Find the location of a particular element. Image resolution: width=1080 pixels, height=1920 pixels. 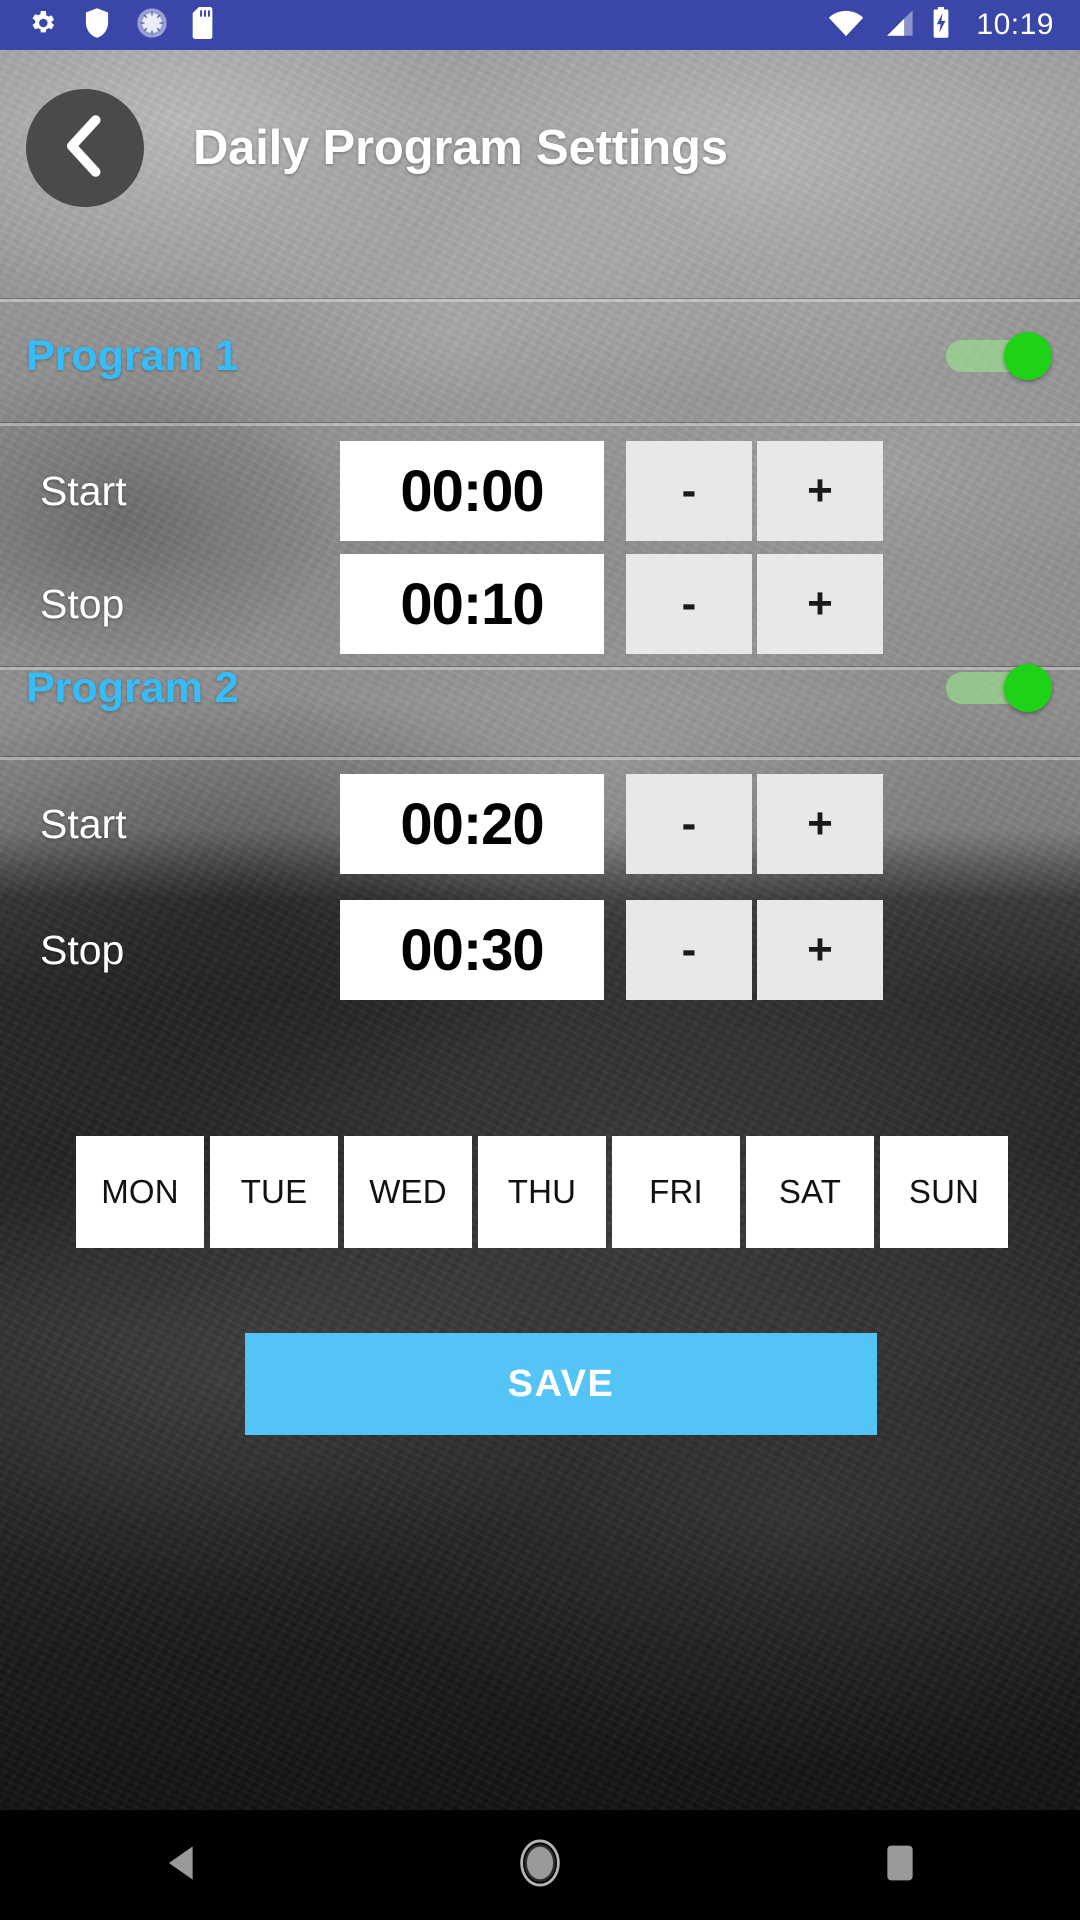

program-2-start-row: Start 00:20 - + is located at coordinates (540, 824).